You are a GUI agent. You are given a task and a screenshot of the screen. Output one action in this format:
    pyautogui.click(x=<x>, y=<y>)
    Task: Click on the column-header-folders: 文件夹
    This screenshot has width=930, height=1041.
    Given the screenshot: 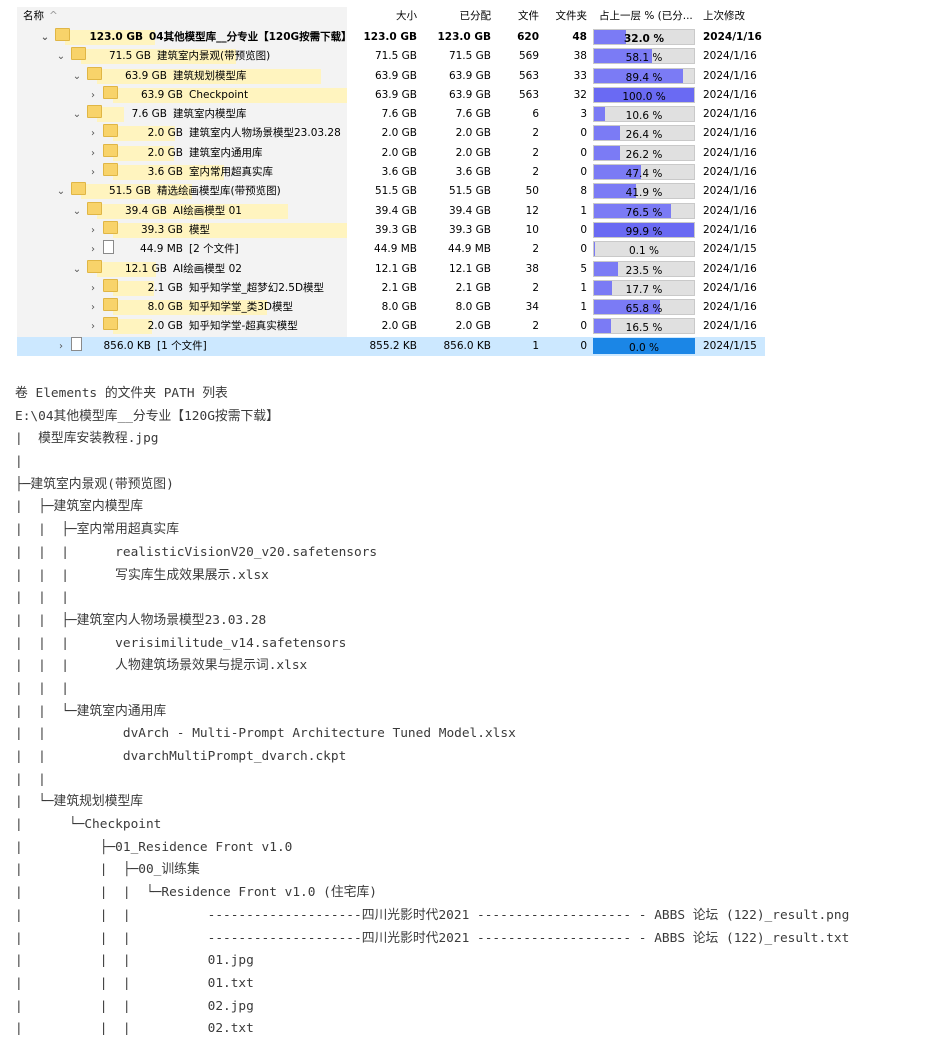 What is the action you would take?
    pyautogui.click(x=572, y=16)
    